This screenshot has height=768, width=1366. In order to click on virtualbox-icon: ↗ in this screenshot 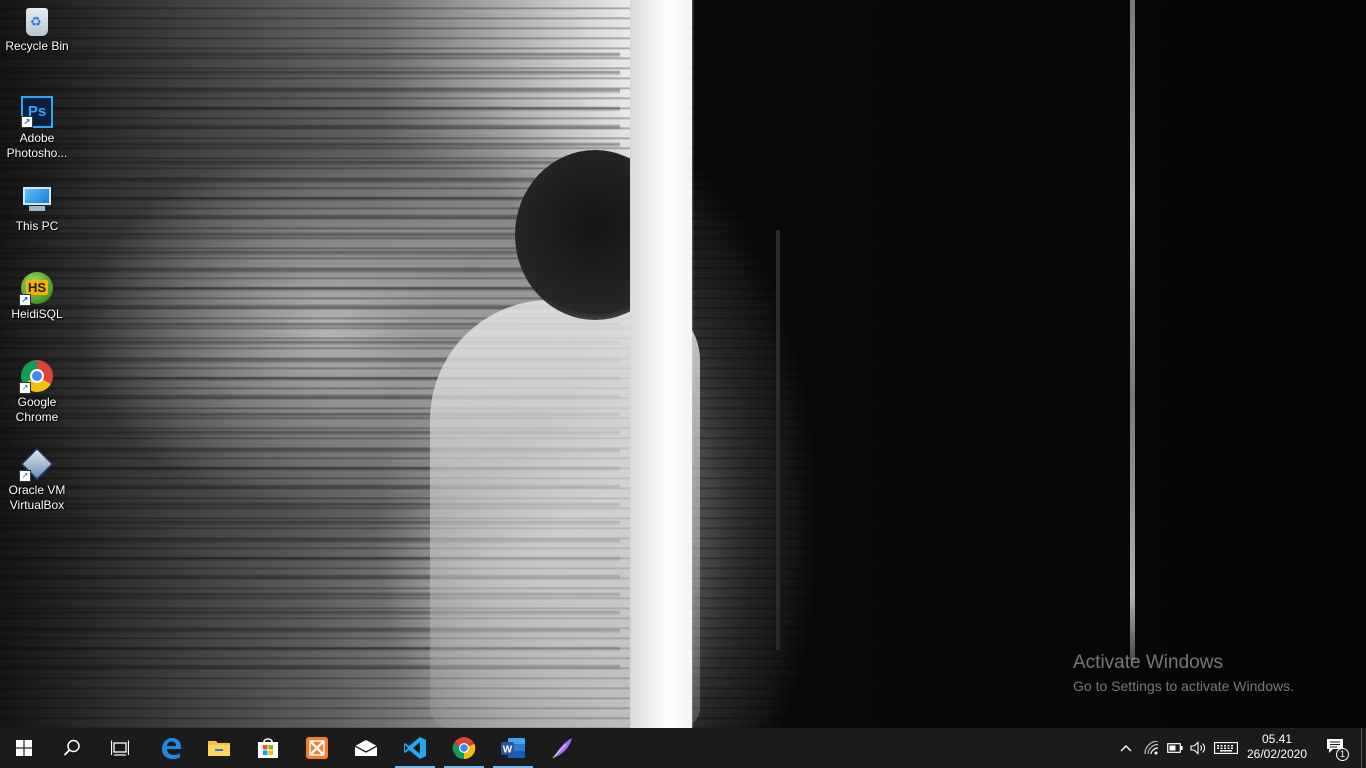, I will do `click(36, 464)`.